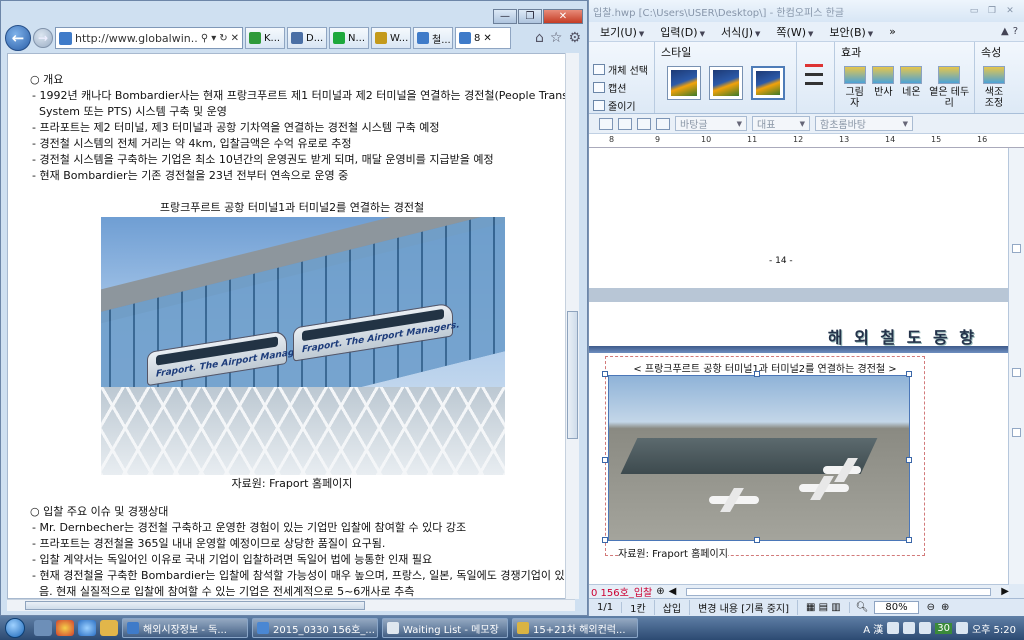 The height and width of the screenshot is (640, 1024). Describe the element at coordinates (606, 123) in the screenshot. I see `print-icon` at that location.